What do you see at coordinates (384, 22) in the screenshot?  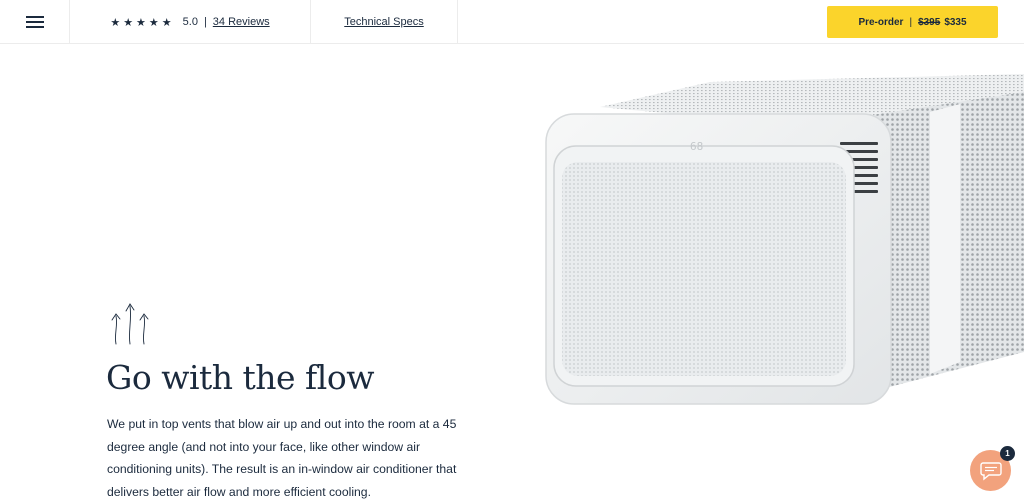 I see `technical-specs-link: Technical Specs` at bounding box center [384, 22].